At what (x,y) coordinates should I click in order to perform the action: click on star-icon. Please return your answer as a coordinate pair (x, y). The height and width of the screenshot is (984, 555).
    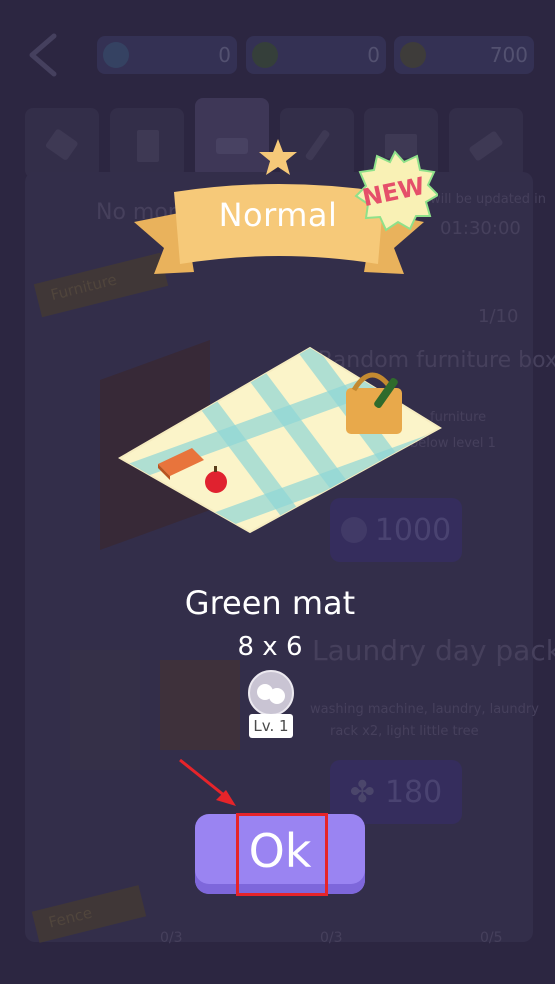
    Looking at the image, I should click on (278, 157).